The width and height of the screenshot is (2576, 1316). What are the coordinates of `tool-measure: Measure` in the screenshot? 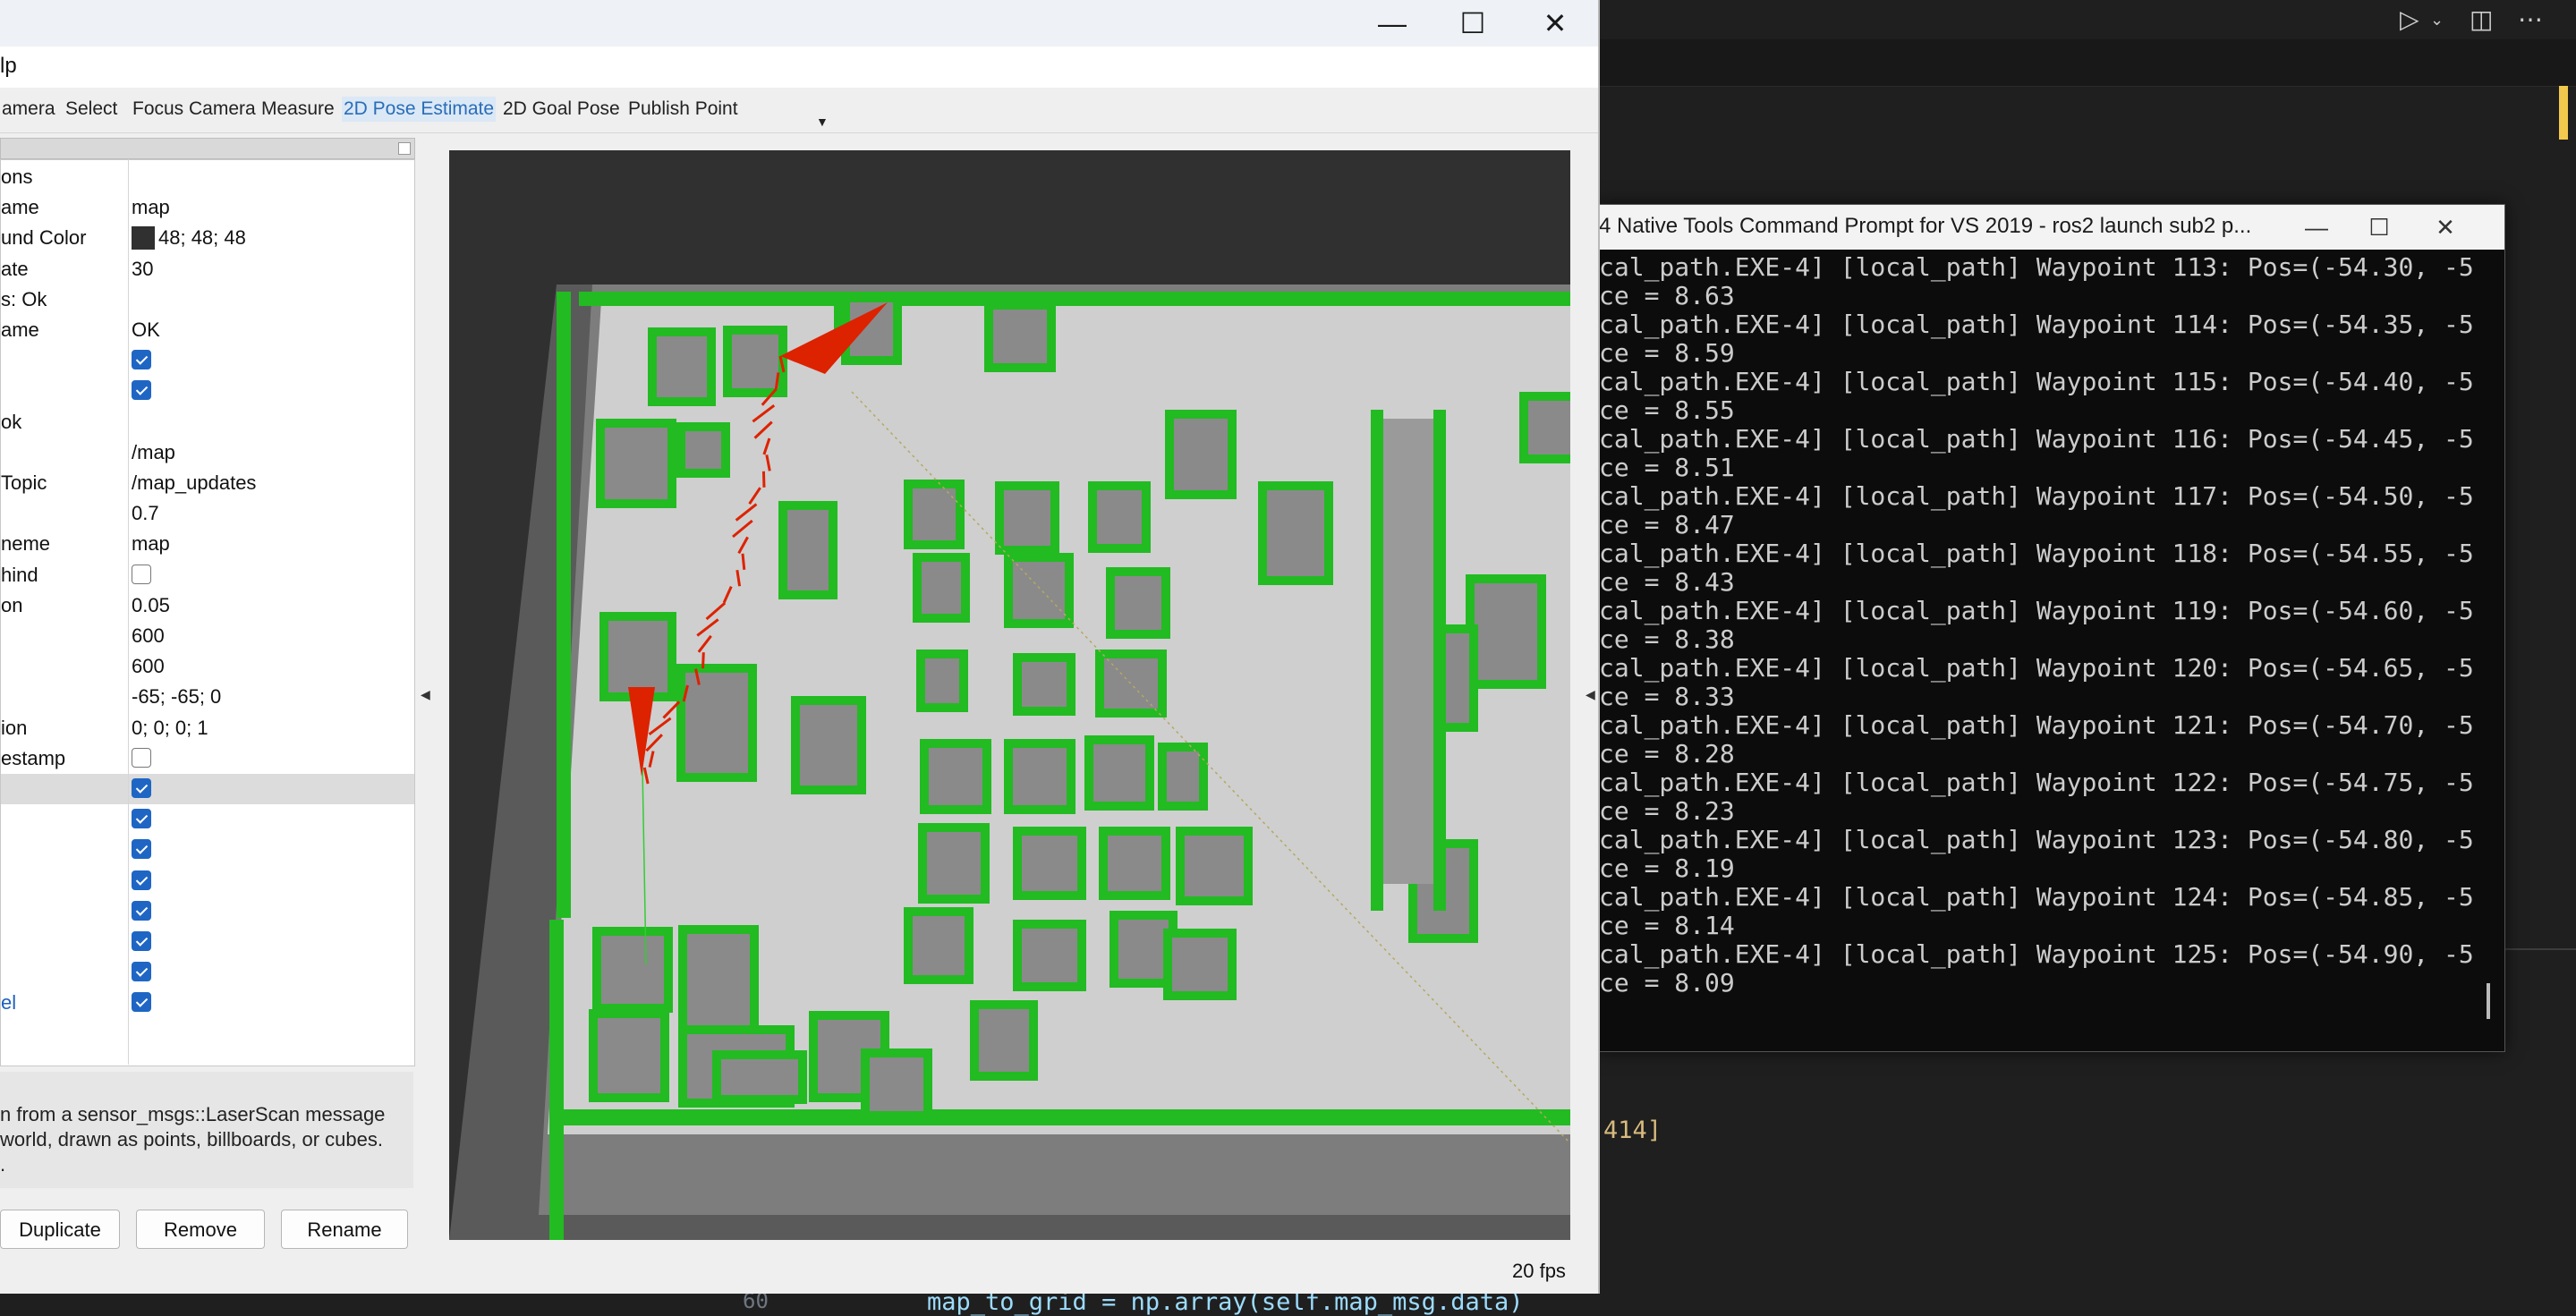 It's located at (297, 109).